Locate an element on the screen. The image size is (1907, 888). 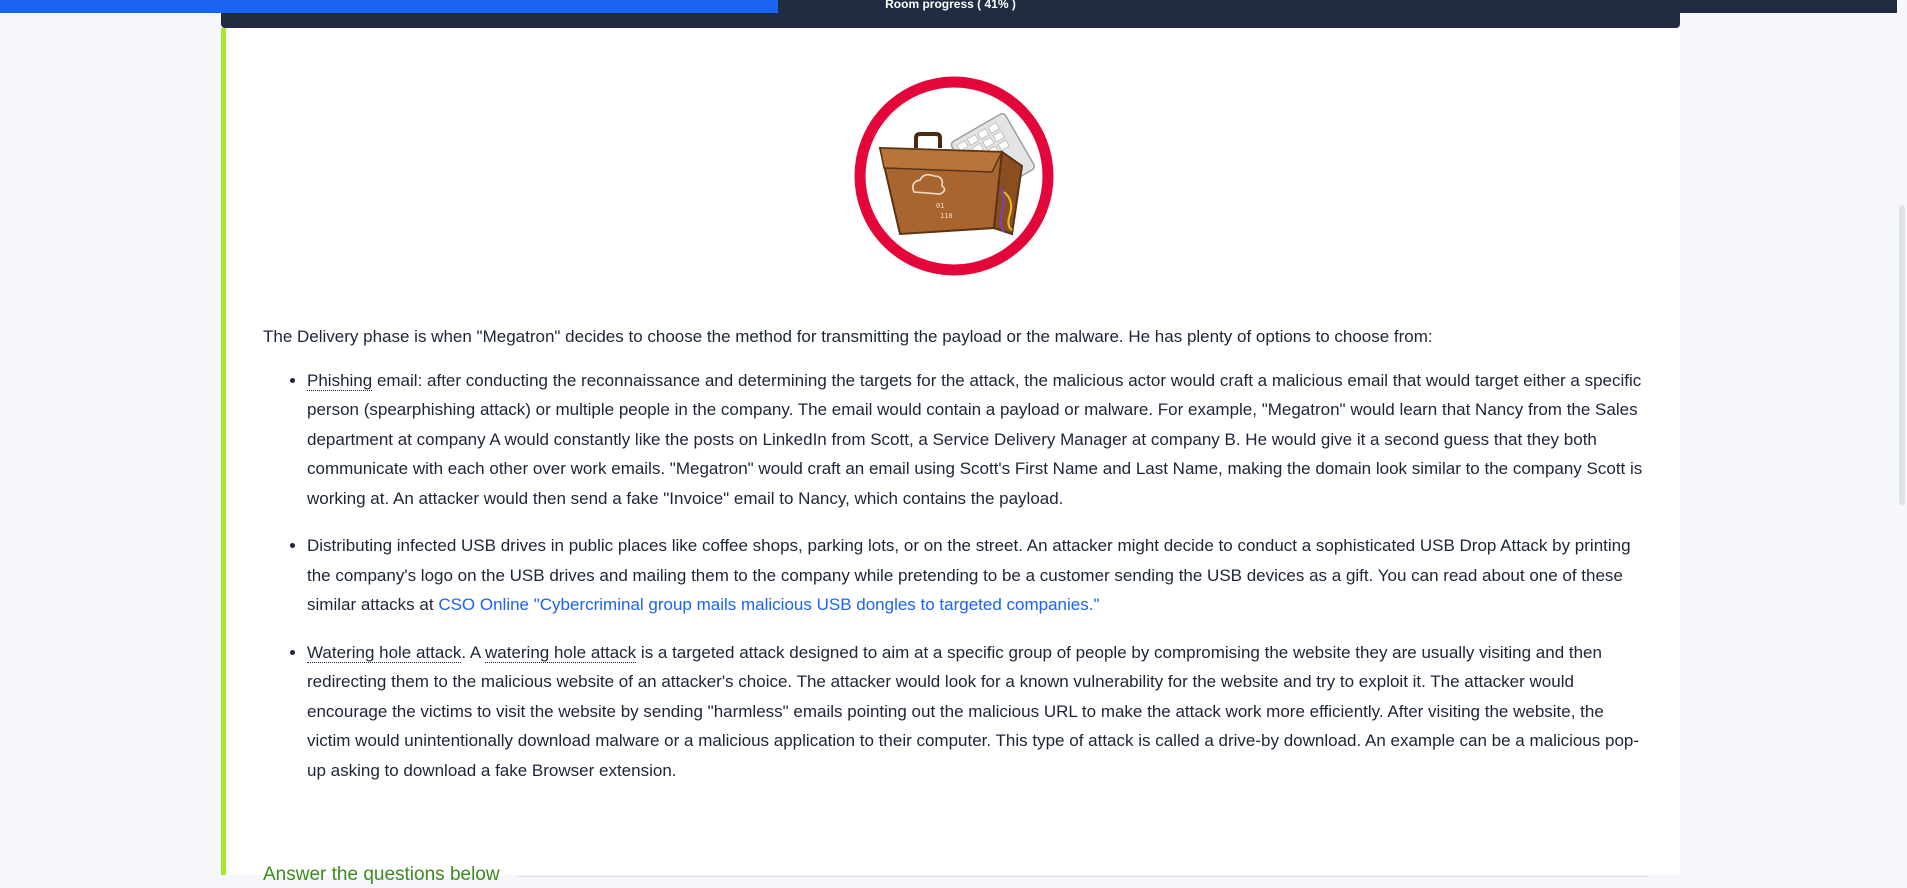
watering-hole-mid: . A is located at coordinates (473, 652).